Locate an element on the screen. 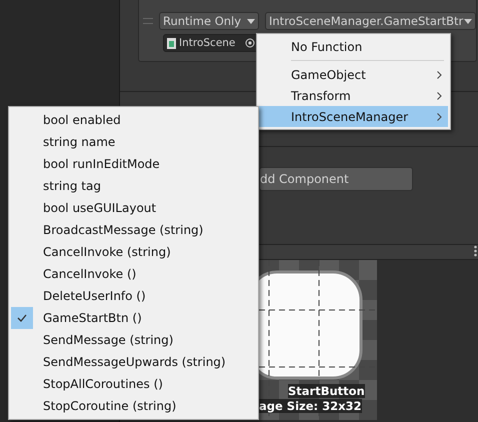  menu-item: bool enabled is located at coordinates (133, 120).